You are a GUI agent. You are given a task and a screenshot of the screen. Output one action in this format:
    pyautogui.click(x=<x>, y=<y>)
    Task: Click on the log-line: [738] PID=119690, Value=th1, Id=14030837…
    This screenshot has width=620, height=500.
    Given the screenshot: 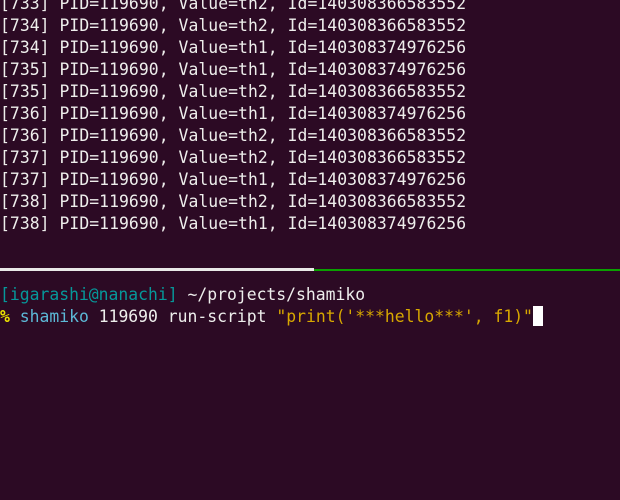 What is the action you would take?
    pyautogui.click(x=233, y=223)
    